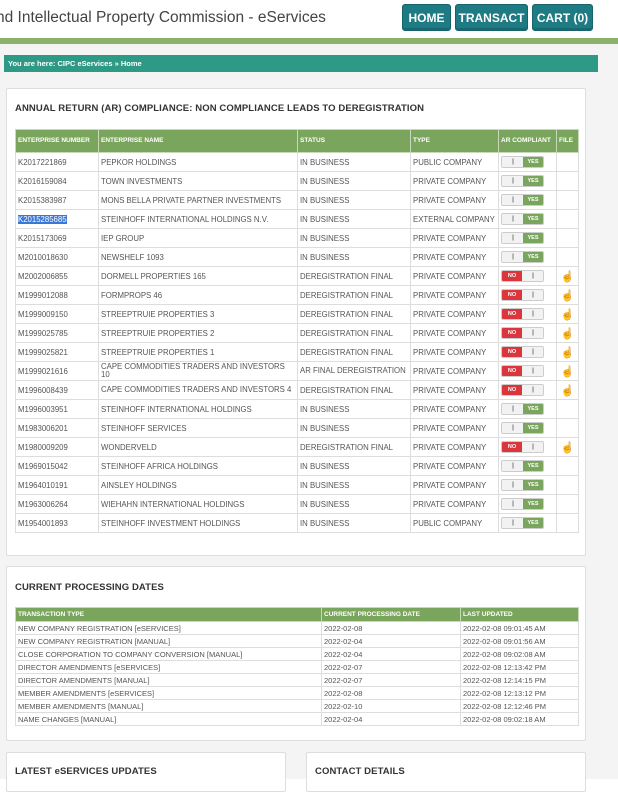 This screenshot has height=792, width=618. Describe the element at coordinates (519, 680) in the screenshot. I see `processing-updated-cell: 2022-02-08 12:14:15 PM` at that location.